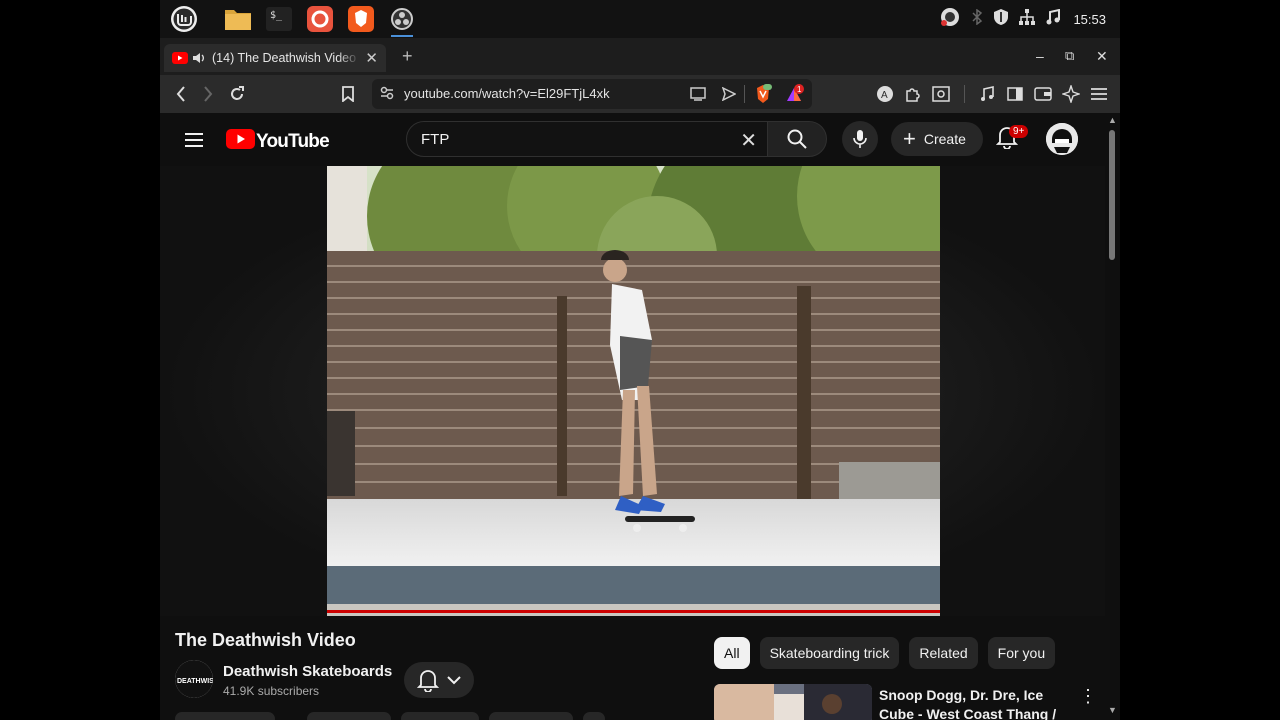 Image resolution: width=1280 pixels, height=720 pixels. Describe the element at coordinates (428, 681) in the screenshot. I see `bell-icon` at that location.